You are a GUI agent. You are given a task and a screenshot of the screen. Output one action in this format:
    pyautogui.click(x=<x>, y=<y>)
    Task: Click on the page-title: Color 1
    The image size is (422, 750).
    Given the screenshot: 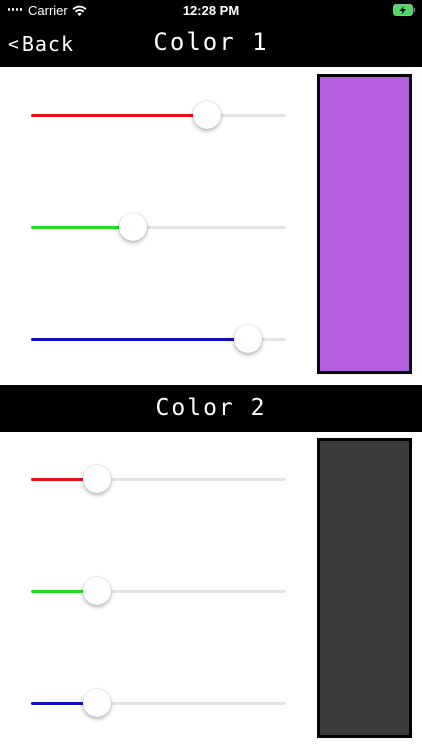 What is the action you would take?
    pyautogui.click(x=211, y=42)
    